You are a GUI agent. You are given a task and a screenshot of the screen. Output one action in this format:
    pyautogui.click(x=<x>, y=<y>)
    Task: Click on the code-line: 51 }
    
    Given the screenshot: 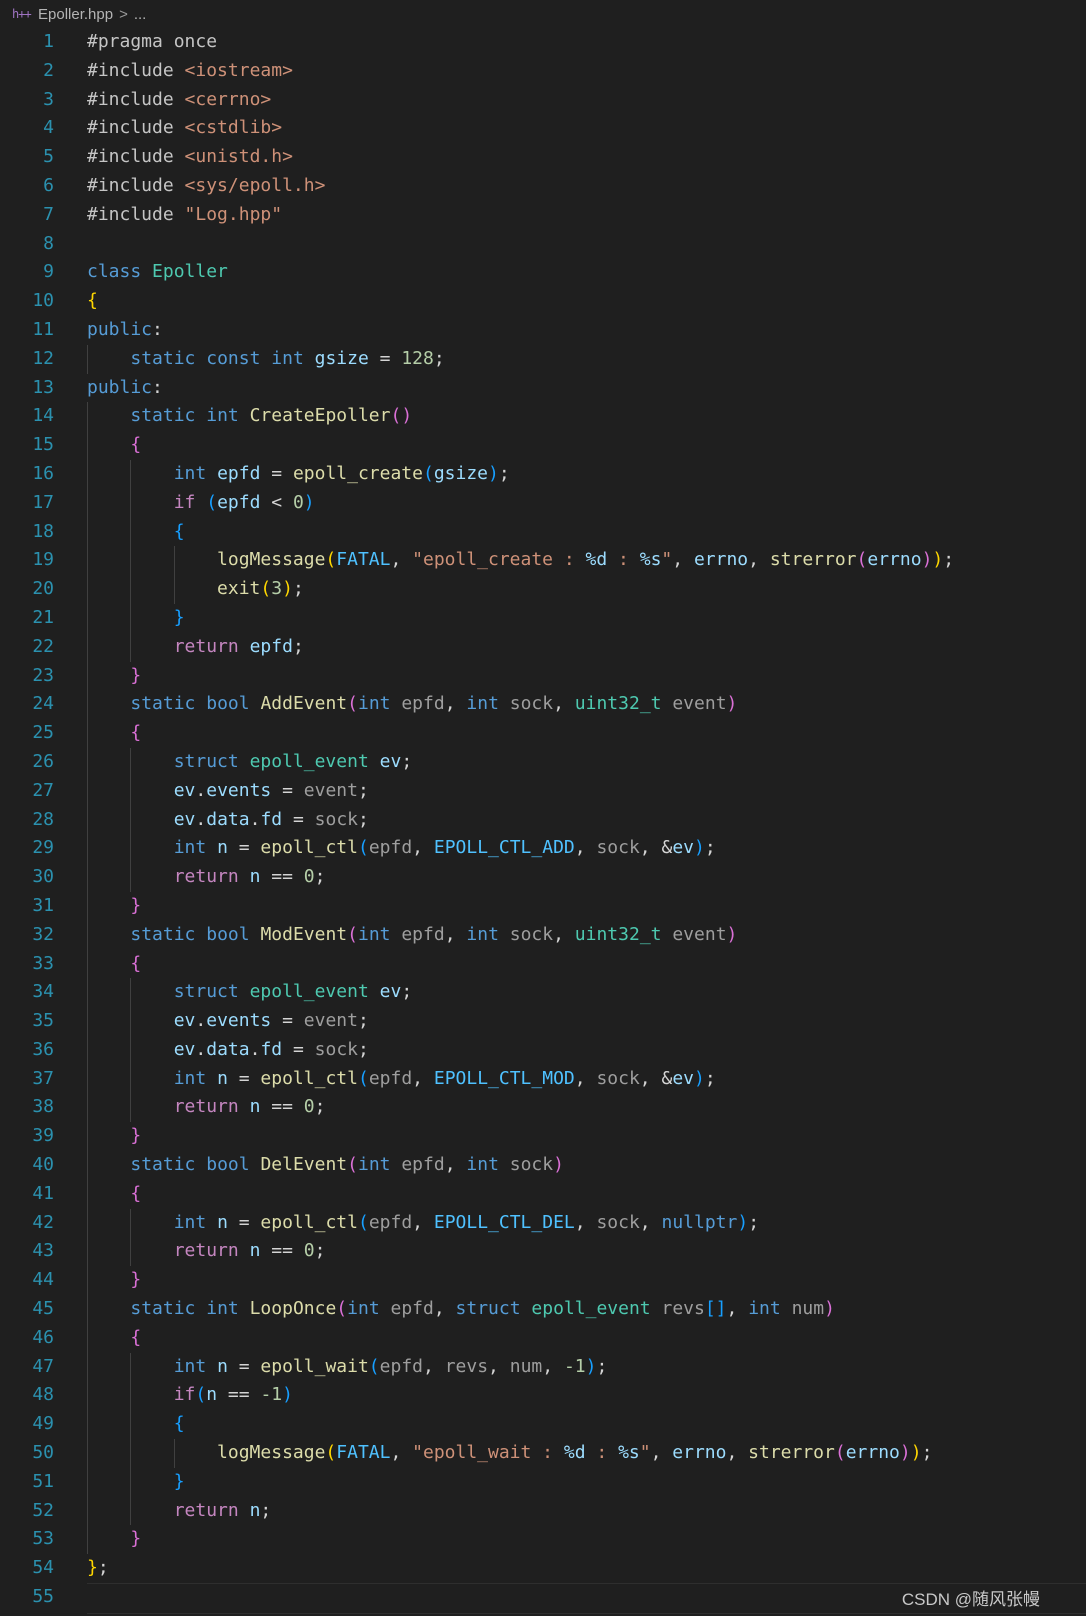 What is the action you would take?
    pyautogui.click(x=543, y=1482)
    